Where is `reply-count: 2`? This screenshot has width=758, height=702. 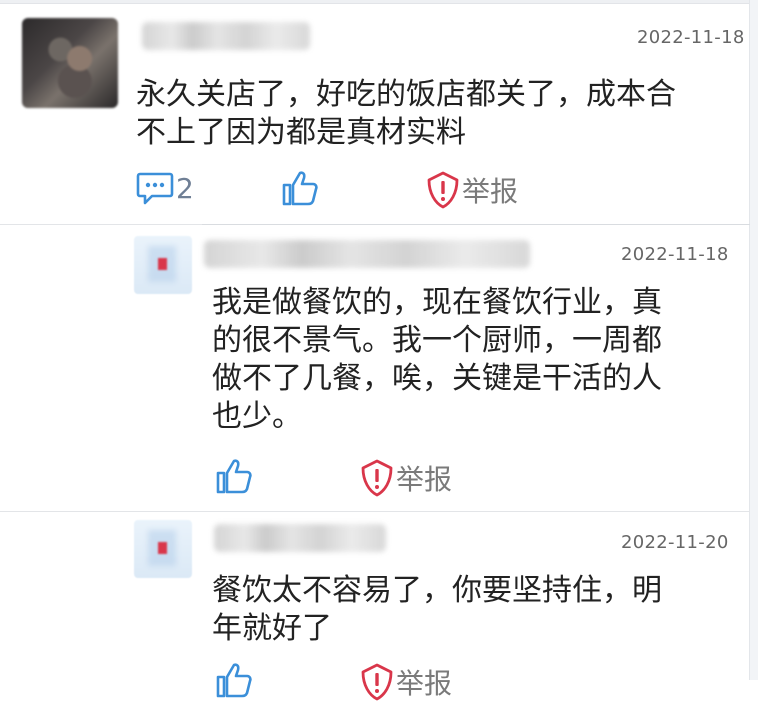 reply-count: 2 is located at coordinates (185, 188).